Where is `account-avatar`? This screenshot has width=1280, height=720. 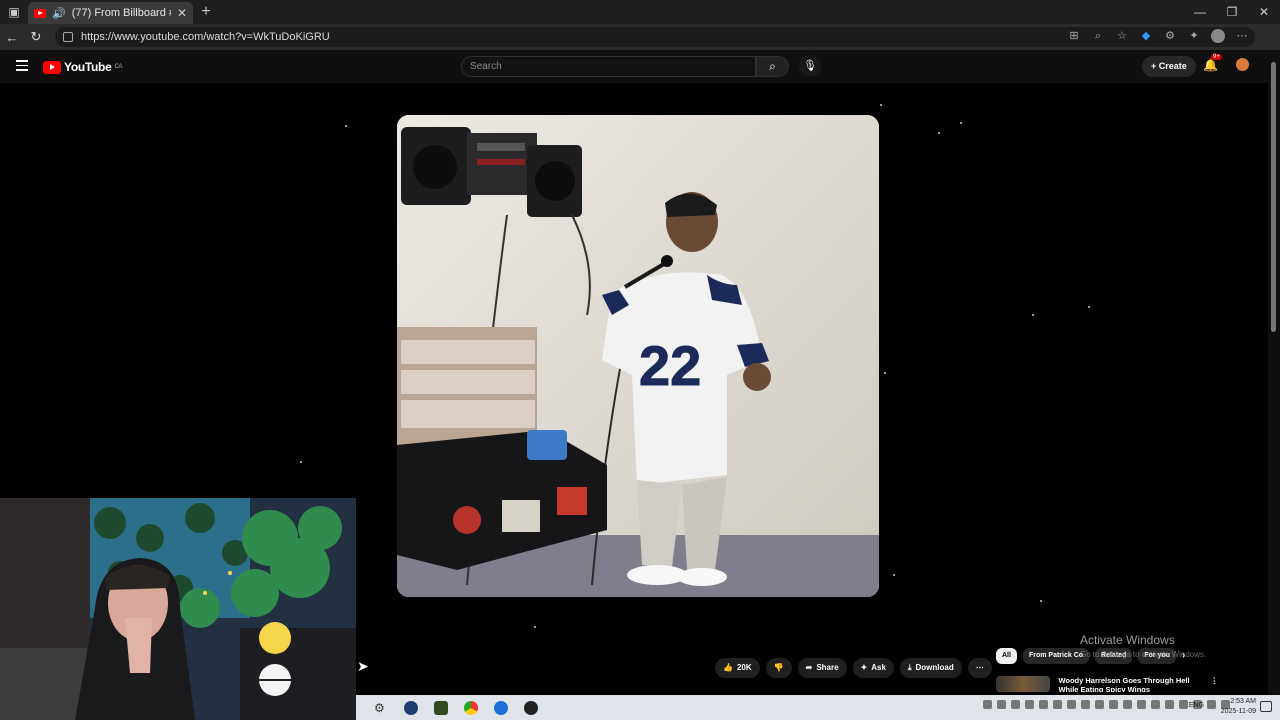 account-avatar is located at coordinates (1242, 64).